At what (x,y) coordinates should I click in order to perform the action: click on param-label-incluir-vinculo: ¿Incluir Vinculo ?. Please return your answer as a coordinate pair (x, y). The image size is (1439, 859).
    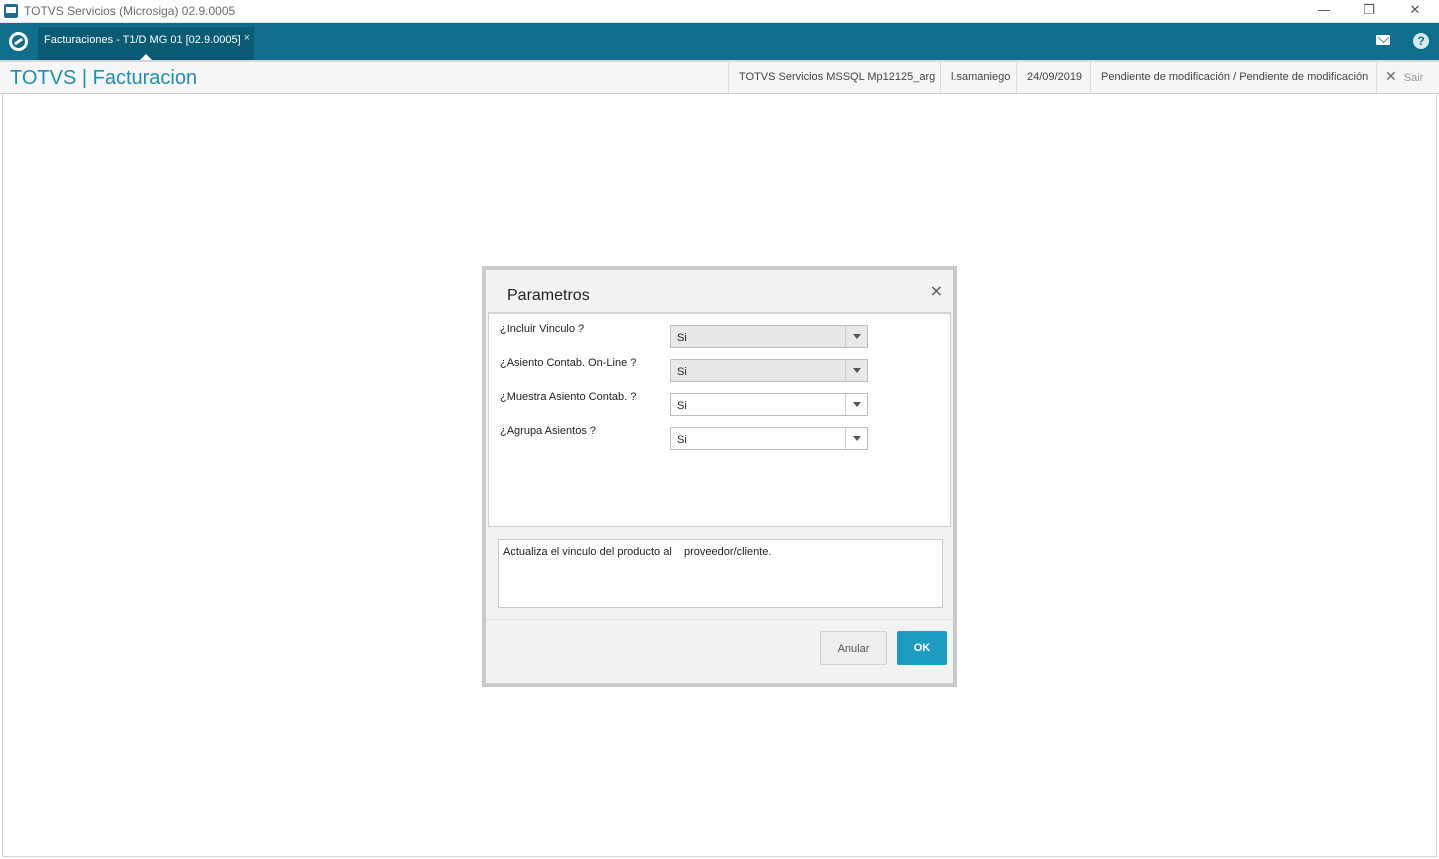
    Looking at the image, I should click on (542, 329).